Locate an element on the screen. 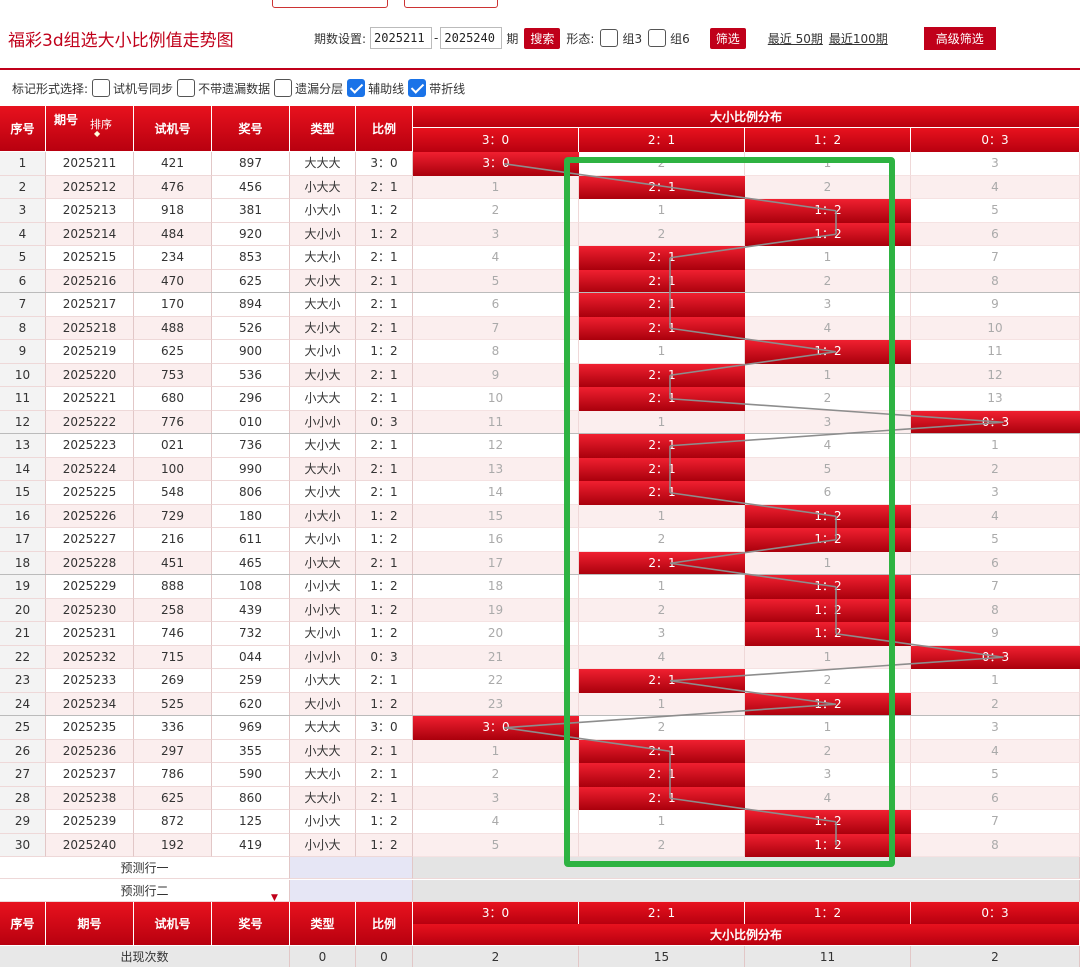 The image size is (1080, 967). row-seq: 15 is located at coordinates (23, 493).